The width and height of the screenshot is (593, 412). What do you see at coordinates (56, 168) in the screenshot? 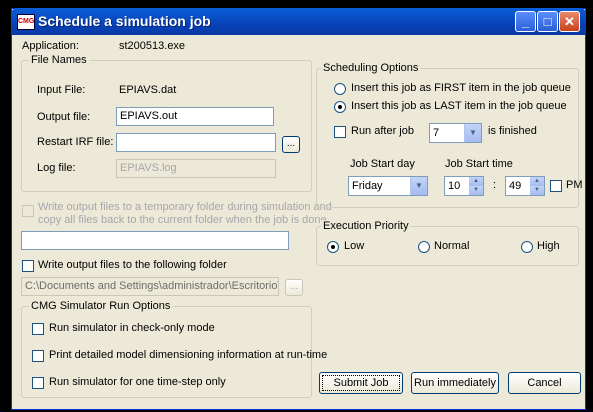
I see `log-file-label: Log file:` at bounding box center [56, 168].